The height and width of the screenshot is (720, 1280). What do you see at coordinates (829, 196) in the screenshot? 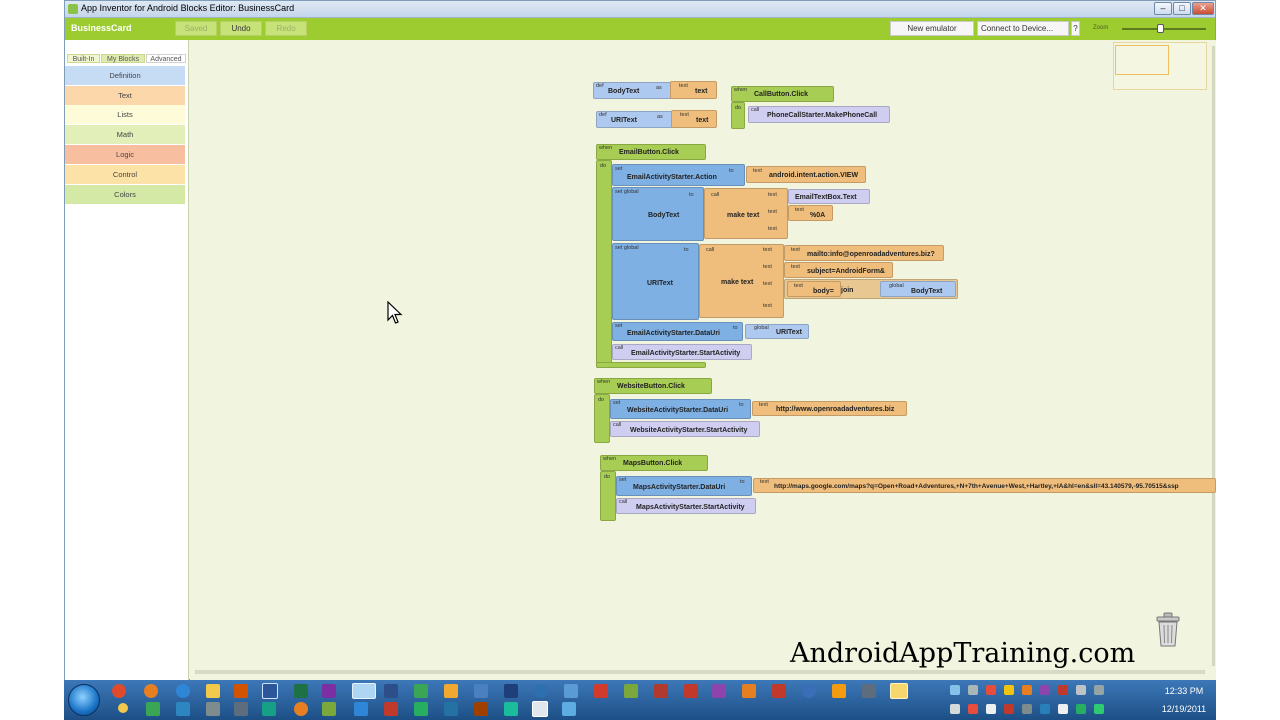
I see `emailtextbox-text-block: EmailTextBox.Text` at bounding box center [829, 196].